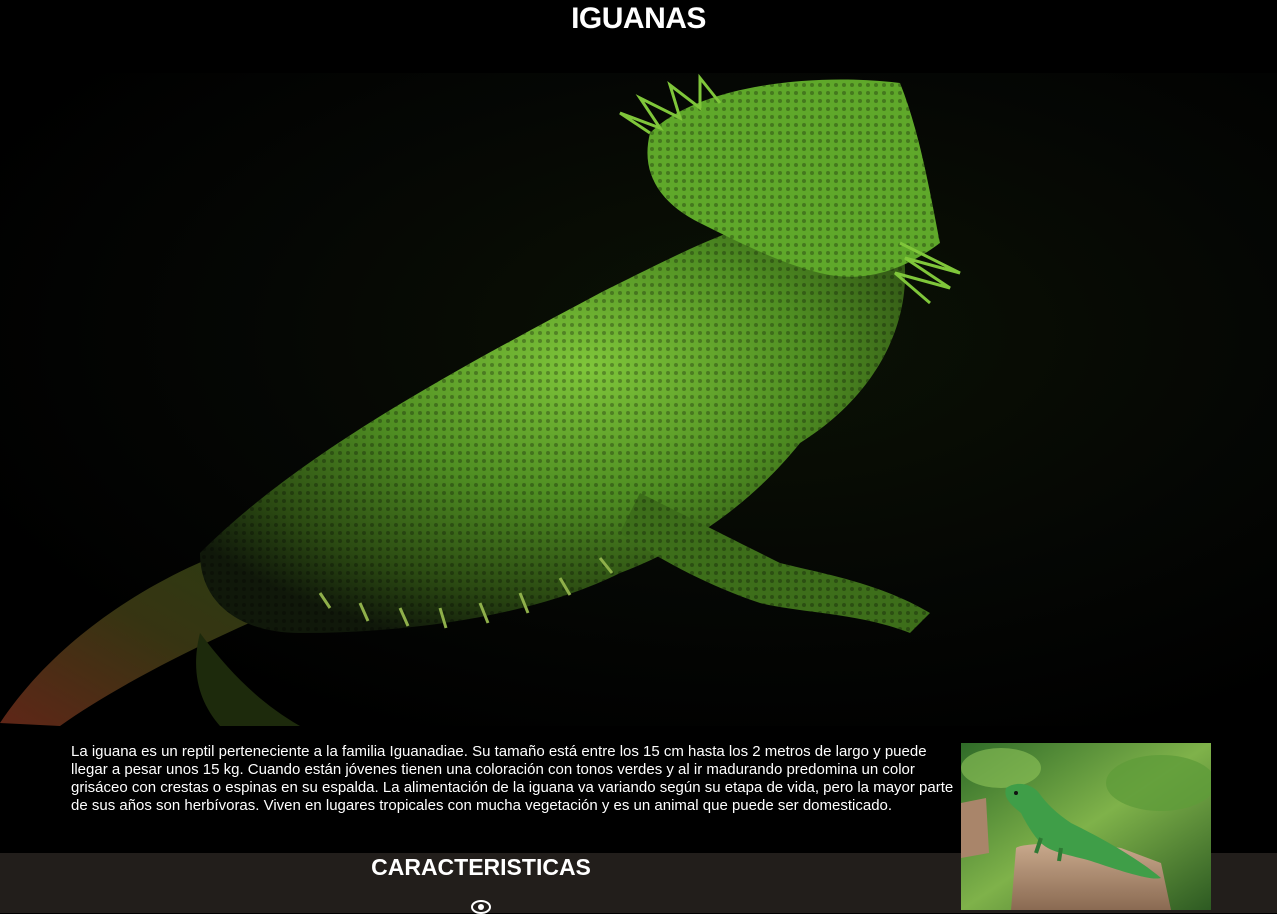 This screenshot has height=914, width=1277. I want to click on header: IGUANAS, so click(638, 36).